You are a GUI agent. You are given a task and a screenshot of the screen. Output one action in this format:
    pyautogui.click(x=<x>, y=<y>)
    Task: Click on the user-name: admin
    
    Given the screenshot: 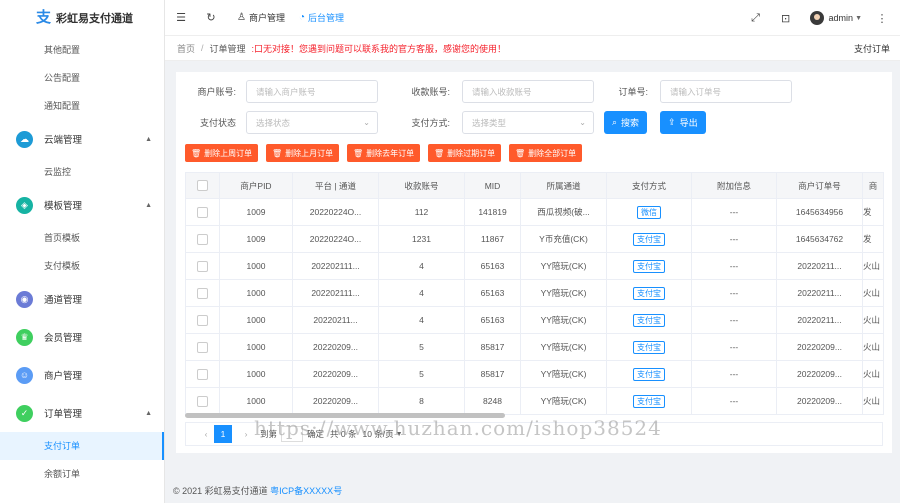 What is the action you would take?
    pyautogui.click(x=841, y=18)
    